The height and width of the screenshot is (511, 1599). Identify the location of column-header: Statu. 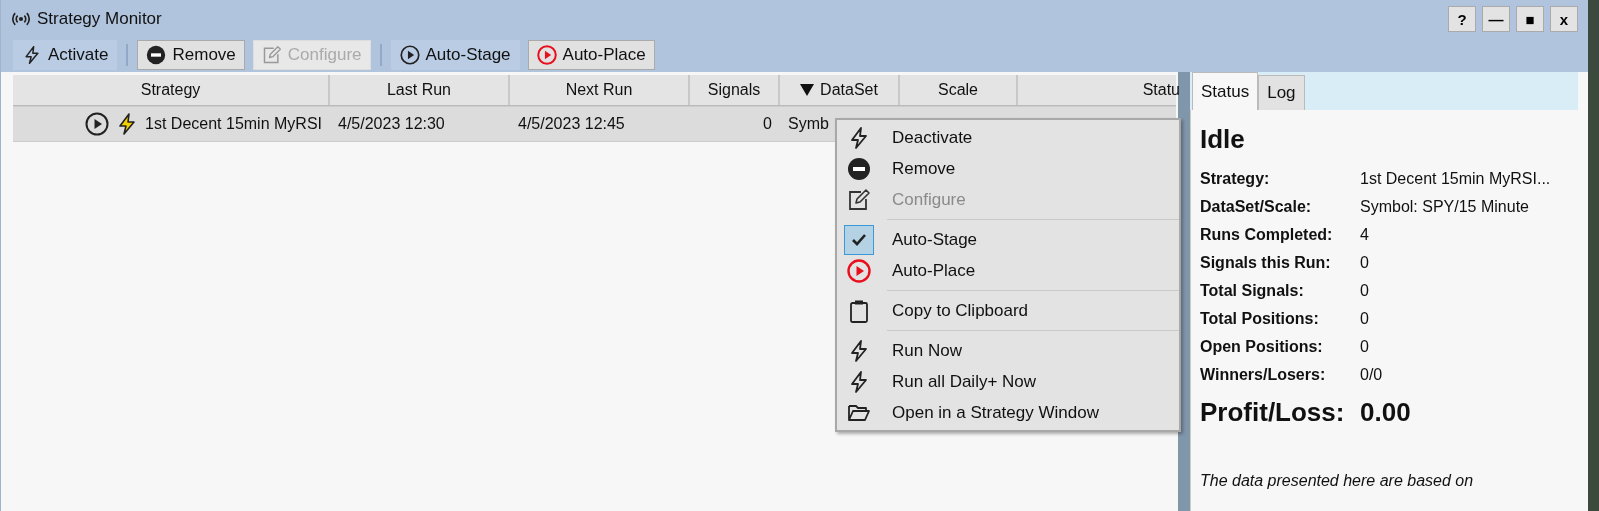
(1099, 90).